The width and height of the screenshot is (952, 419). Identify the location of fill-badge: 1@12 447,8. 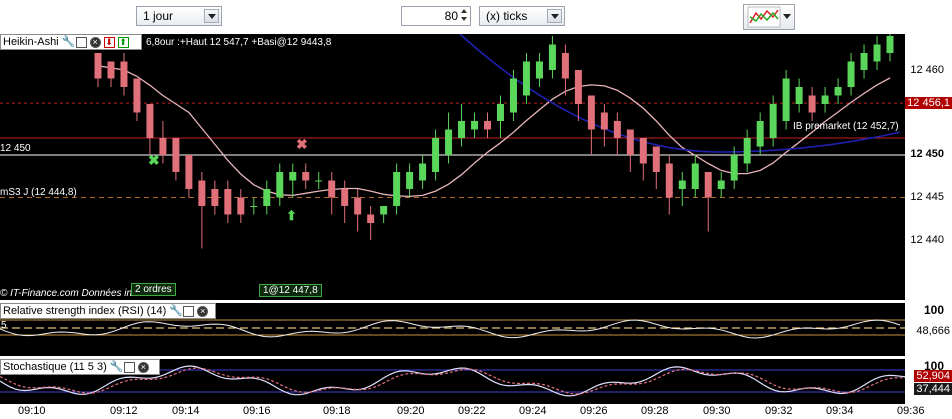
(290, 290).